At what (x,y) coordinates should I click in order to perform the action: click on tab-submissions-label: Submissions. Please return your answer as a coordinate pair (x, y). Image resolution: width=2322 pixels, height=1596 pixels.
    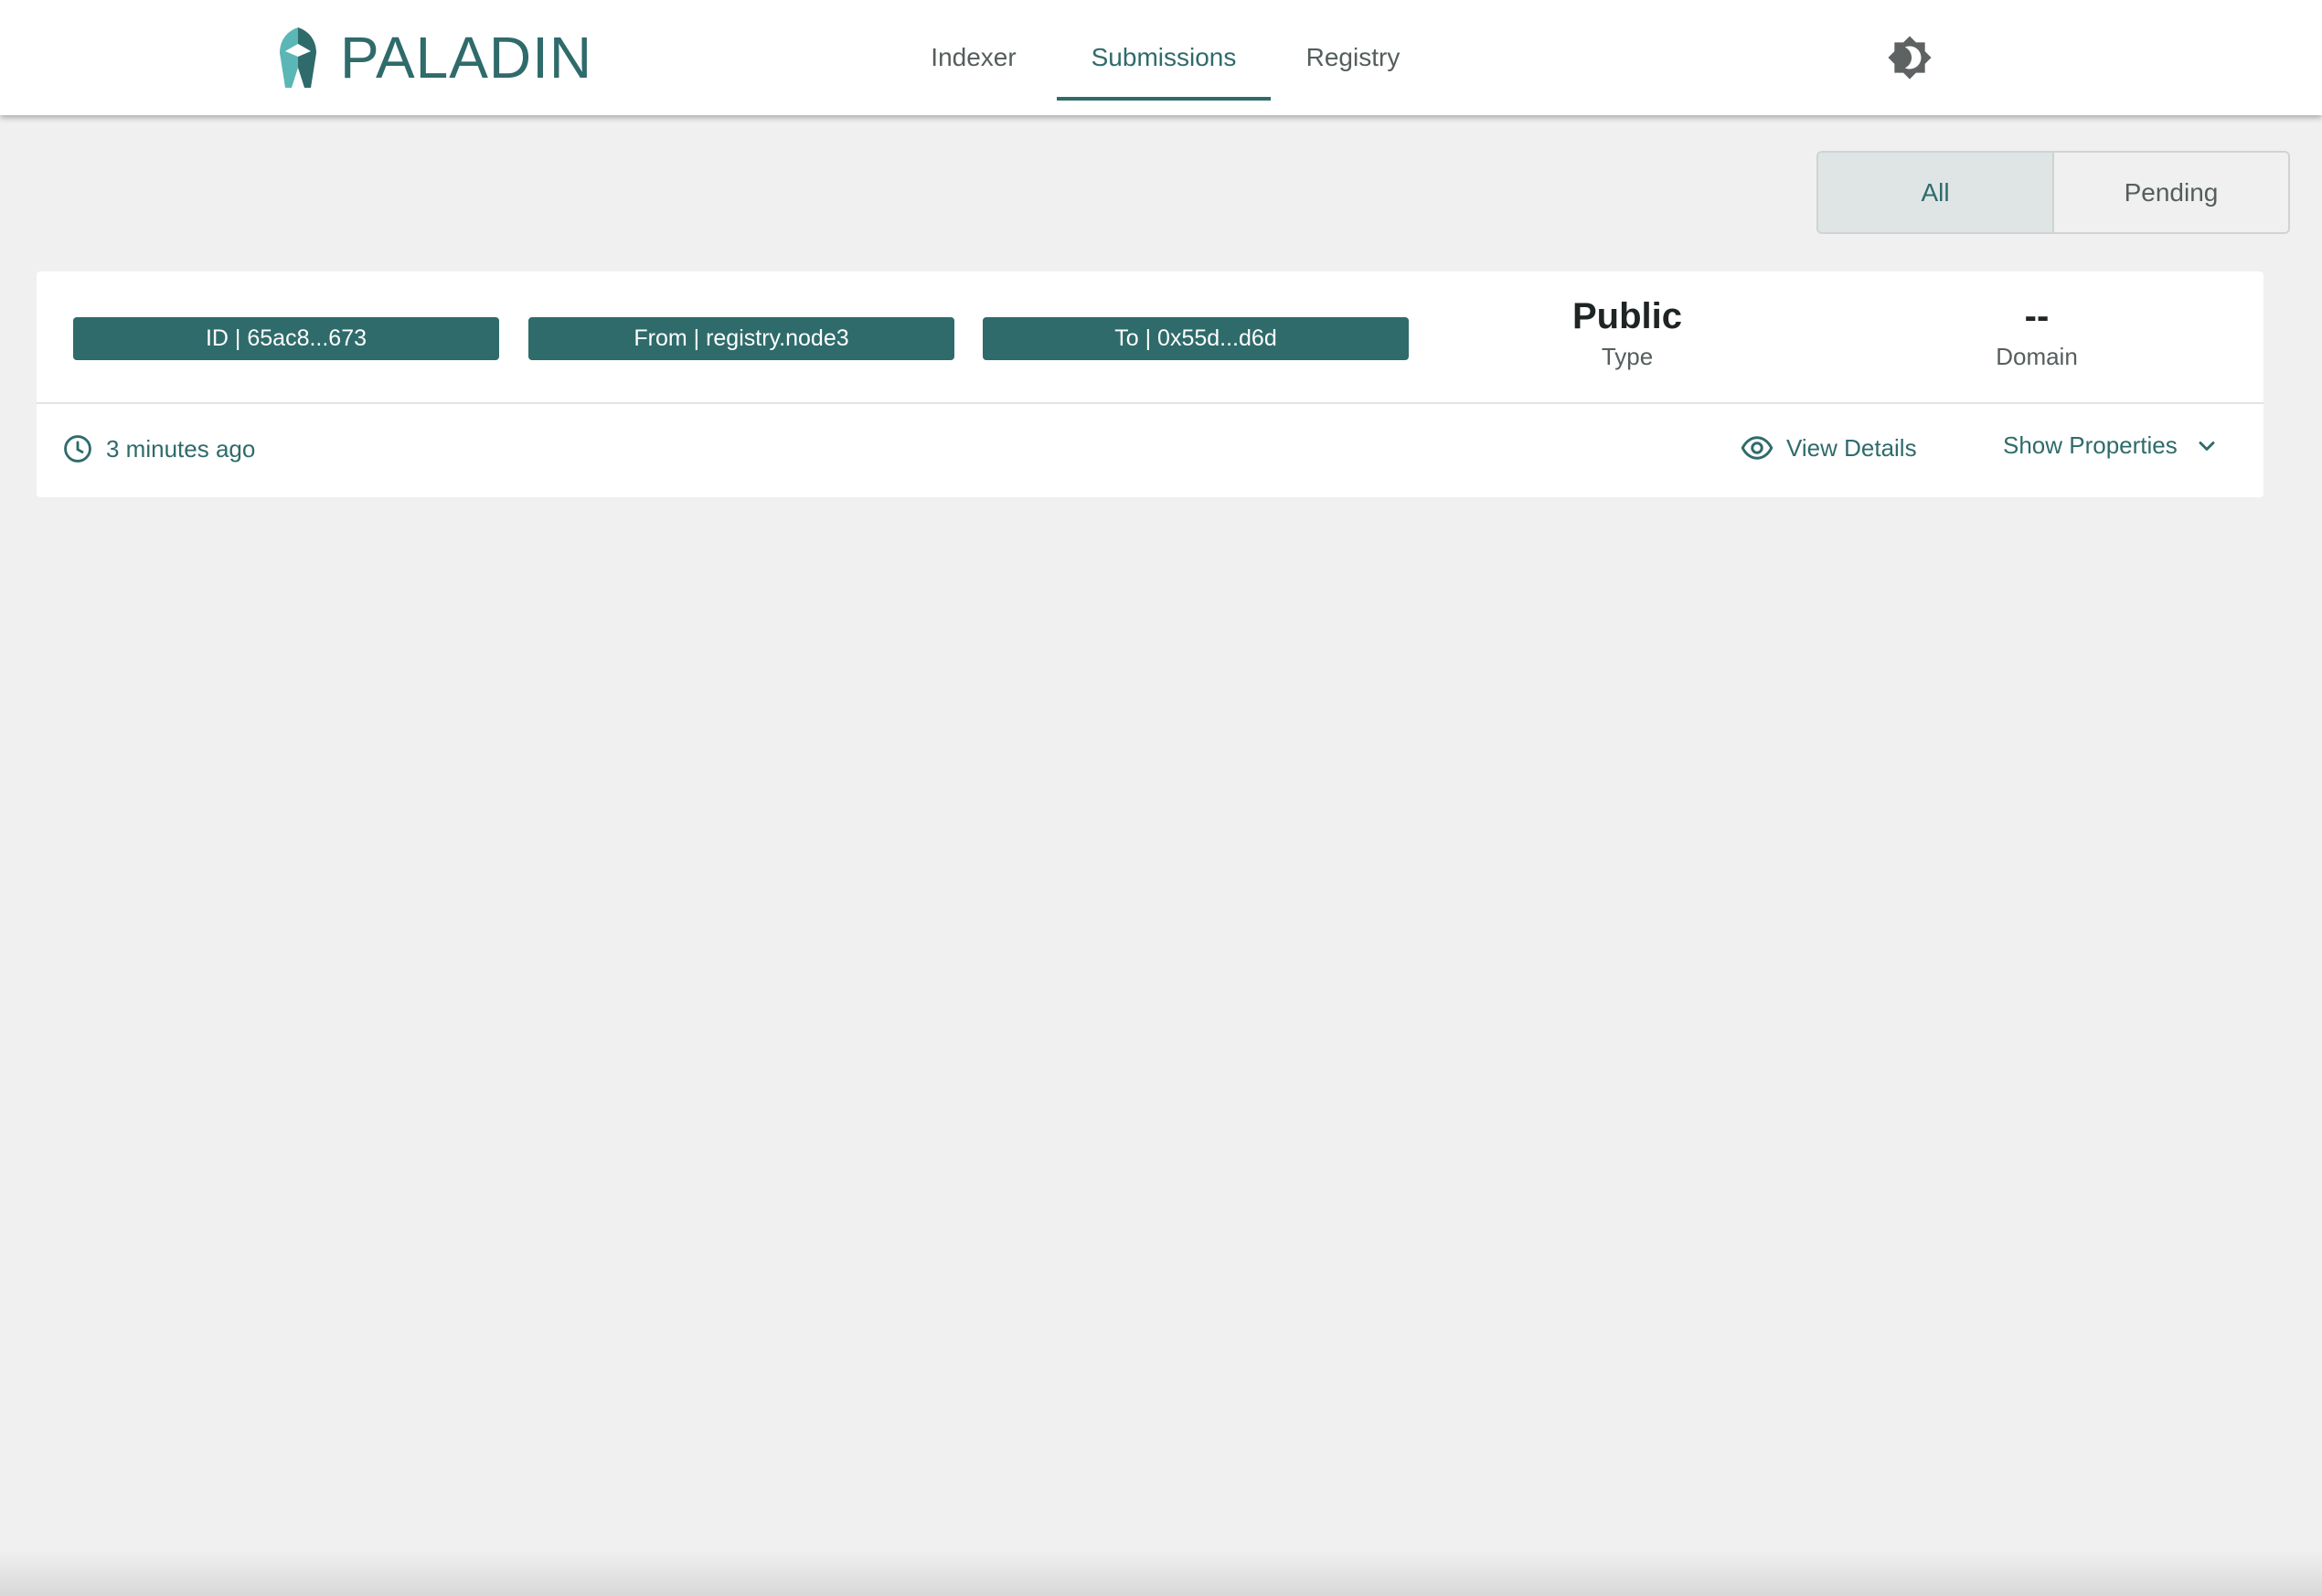
    Looking at the image, I should click on (1164, 57).